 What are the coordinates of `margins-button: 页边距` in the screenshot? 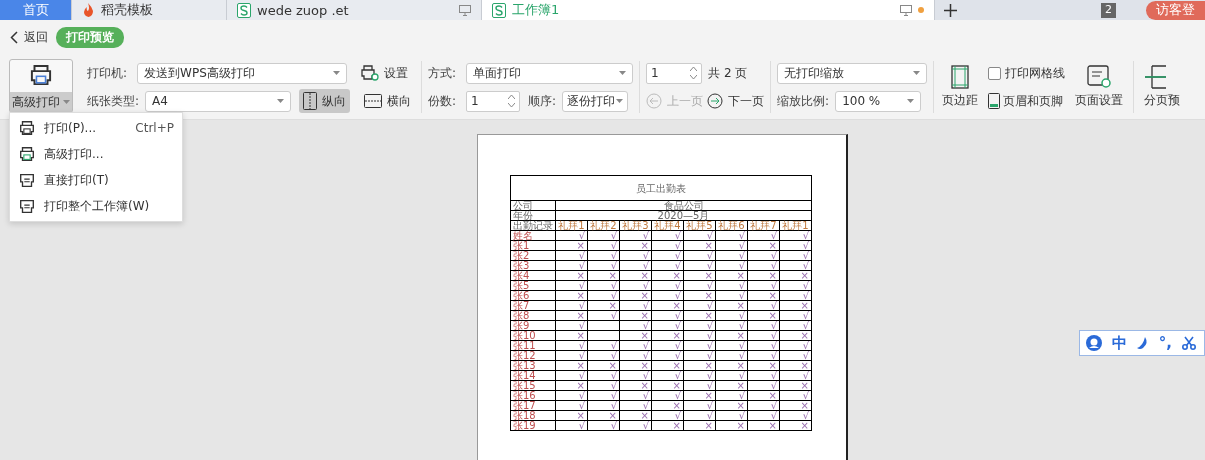 It's located at (960, 84).